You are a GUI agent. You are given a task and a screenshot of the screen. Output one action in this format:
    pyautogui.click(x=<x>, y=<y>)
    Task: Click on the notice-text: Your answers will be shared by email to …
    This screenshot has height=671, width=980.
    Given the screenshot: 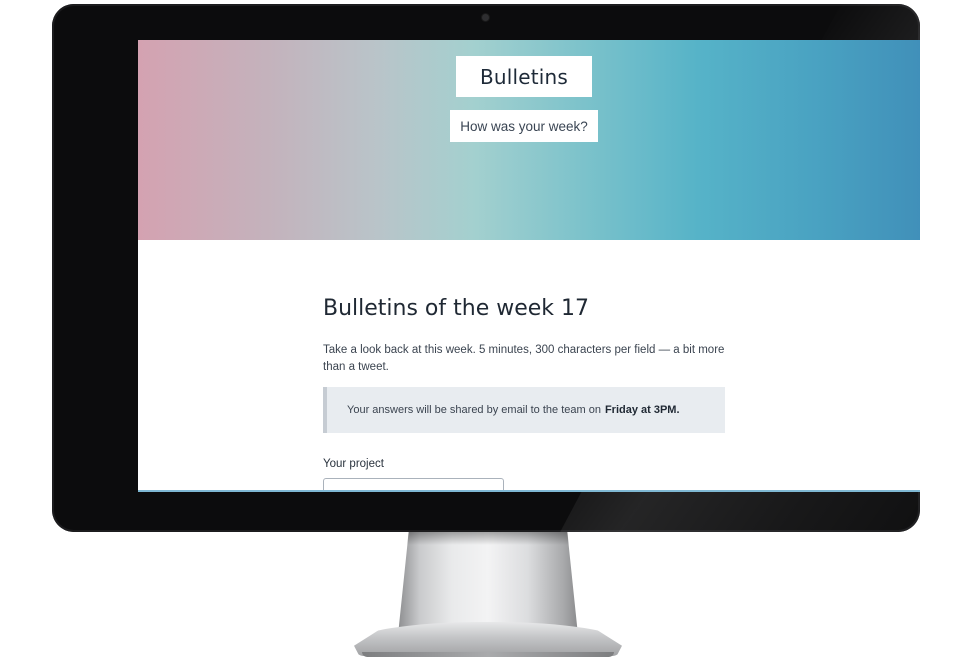 What is the action you would take?
    pyautogui.click(x=474, y=410)
    